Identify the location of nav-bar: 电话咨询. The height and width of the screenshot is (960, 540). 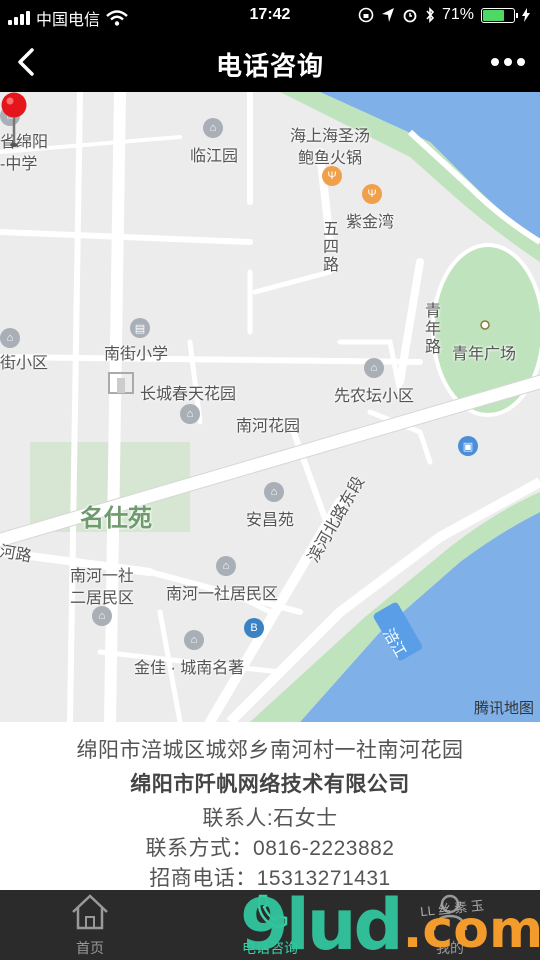
(270, 62).